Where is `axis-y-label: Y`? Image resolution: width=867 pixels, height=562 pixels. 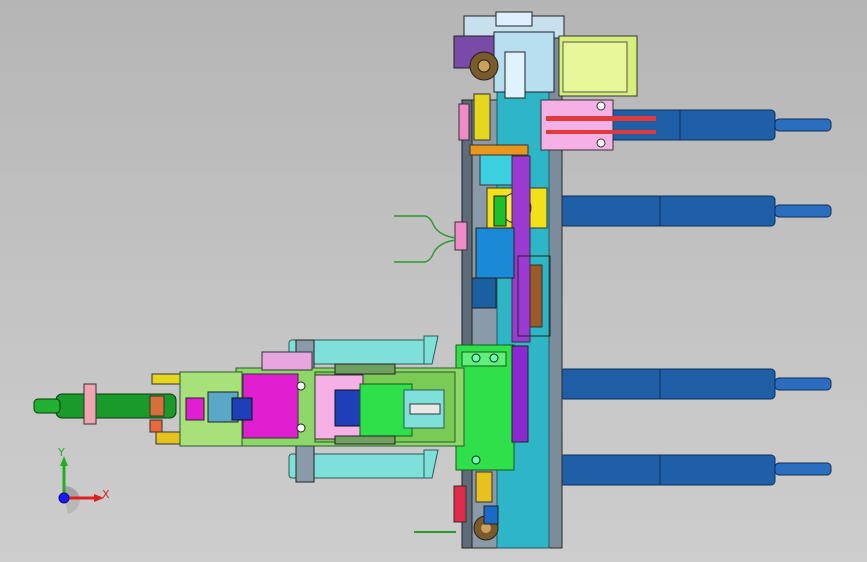 axis-y-label: Y is located at coordinates (61, 452).